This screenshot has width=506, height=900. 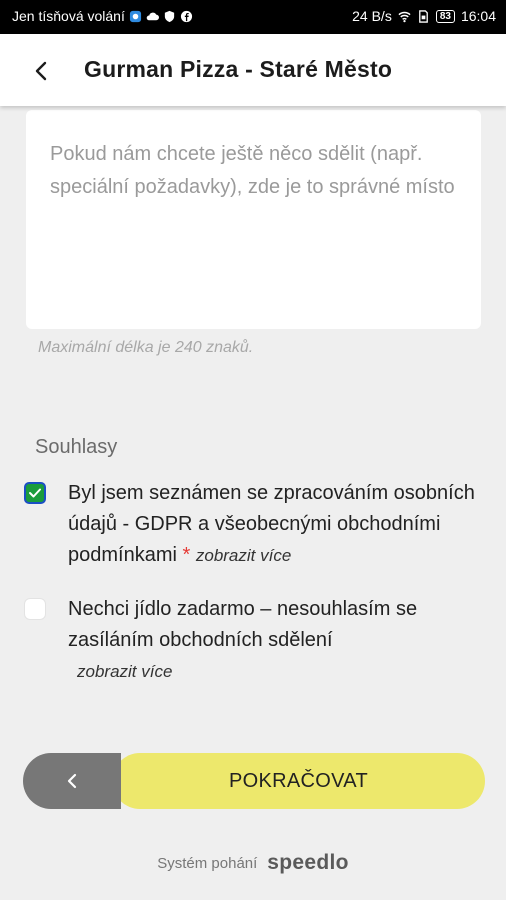 I want to click on consents-title: Souhlasy, so click(x=76, y=447).